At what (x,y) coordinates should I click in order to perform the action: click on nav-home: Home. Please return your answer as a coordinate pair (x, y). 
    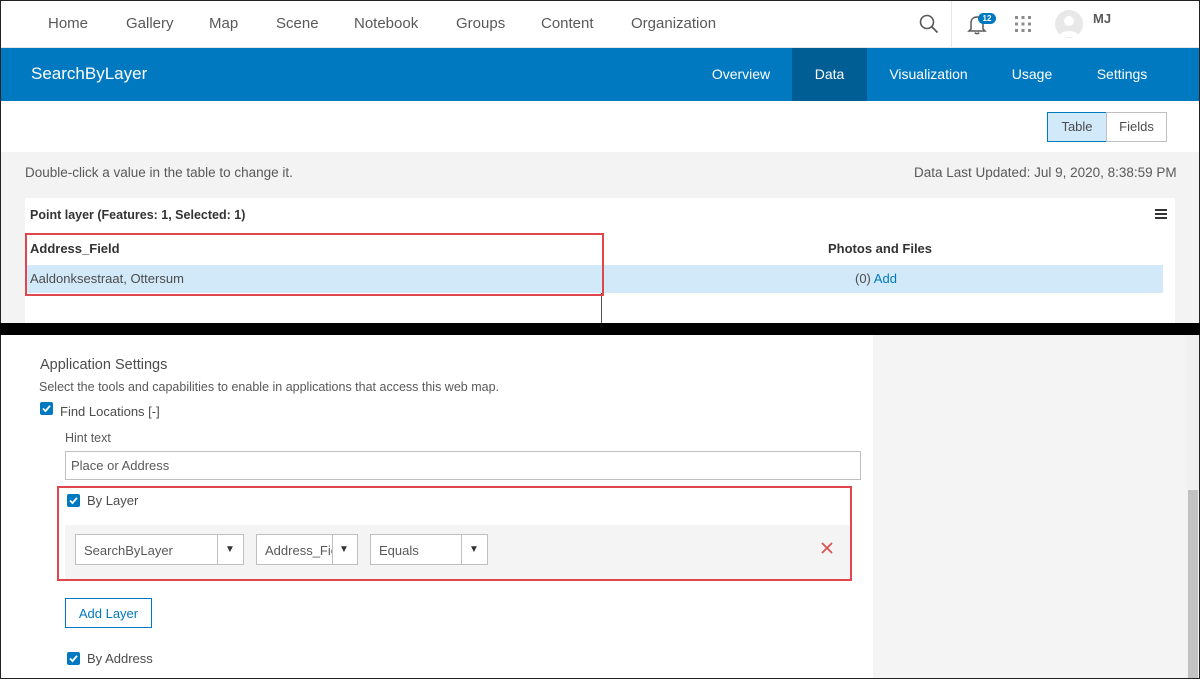
    Looking at the image, I should click on (68, 23).